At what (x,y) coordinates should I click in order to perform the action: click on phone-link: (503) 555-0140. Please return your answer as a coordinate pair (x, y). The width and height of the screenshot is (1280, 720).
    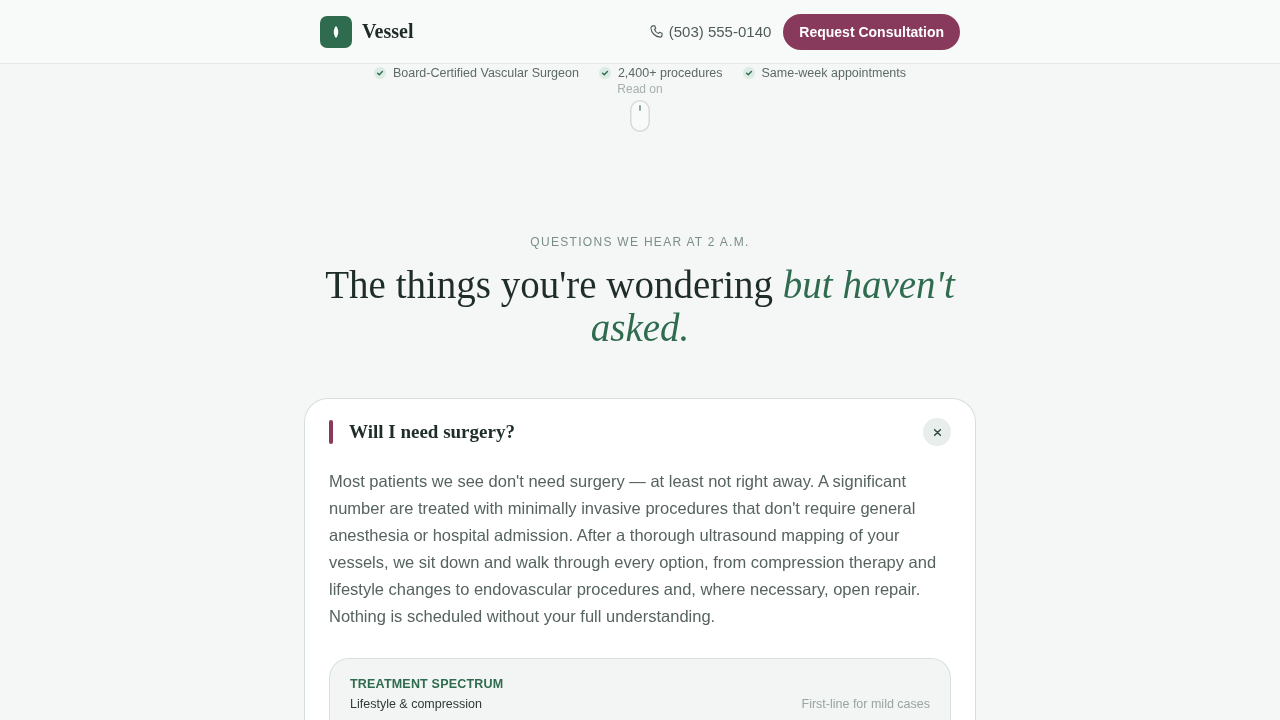
    Looking at the image, I should click on (710, 31).